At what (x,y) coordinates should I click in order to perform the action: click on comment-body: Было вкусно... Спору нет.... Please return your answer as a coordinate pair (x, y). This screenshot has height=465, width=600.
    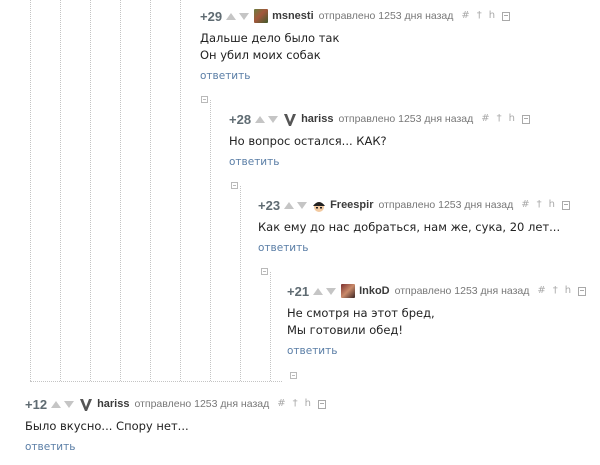
    Looking at the image, I should click on (175, 426).